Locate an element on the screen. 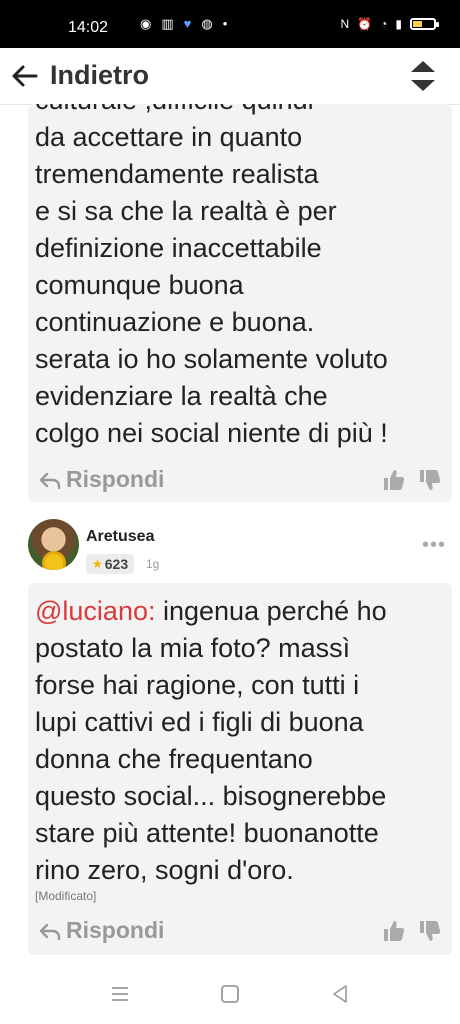 The height and width of the screenshot is (1024, 460). chrome-icon: ◍ is located at coordinates (207, 23).